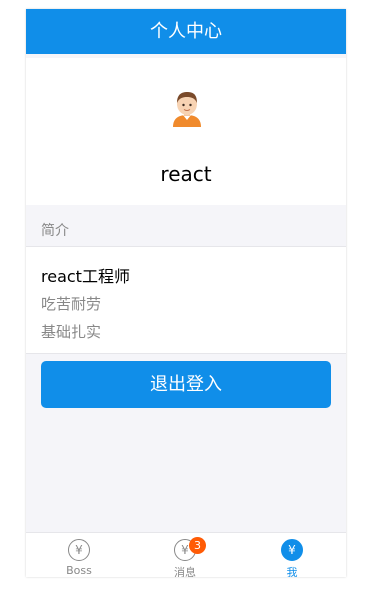  I want to click on page-title: 个人中心, so click(186, 31).